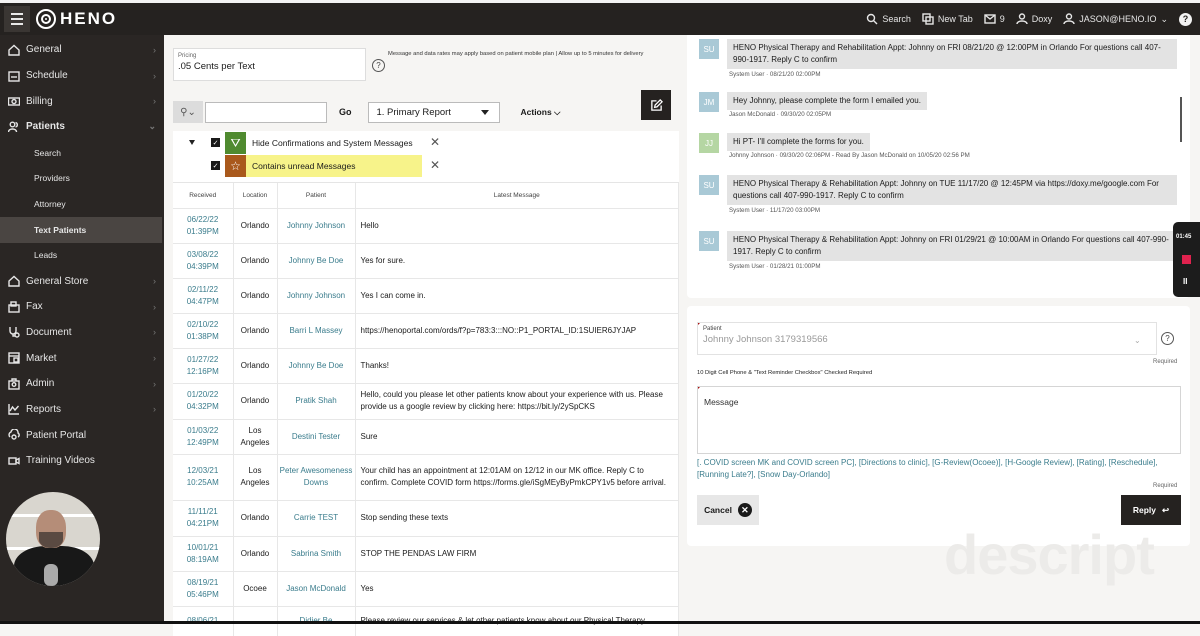  What do you see at coordinates (203, 360) in the screenshot?
I see `received-date: 01/27/22` at bounding box center [203, 360].